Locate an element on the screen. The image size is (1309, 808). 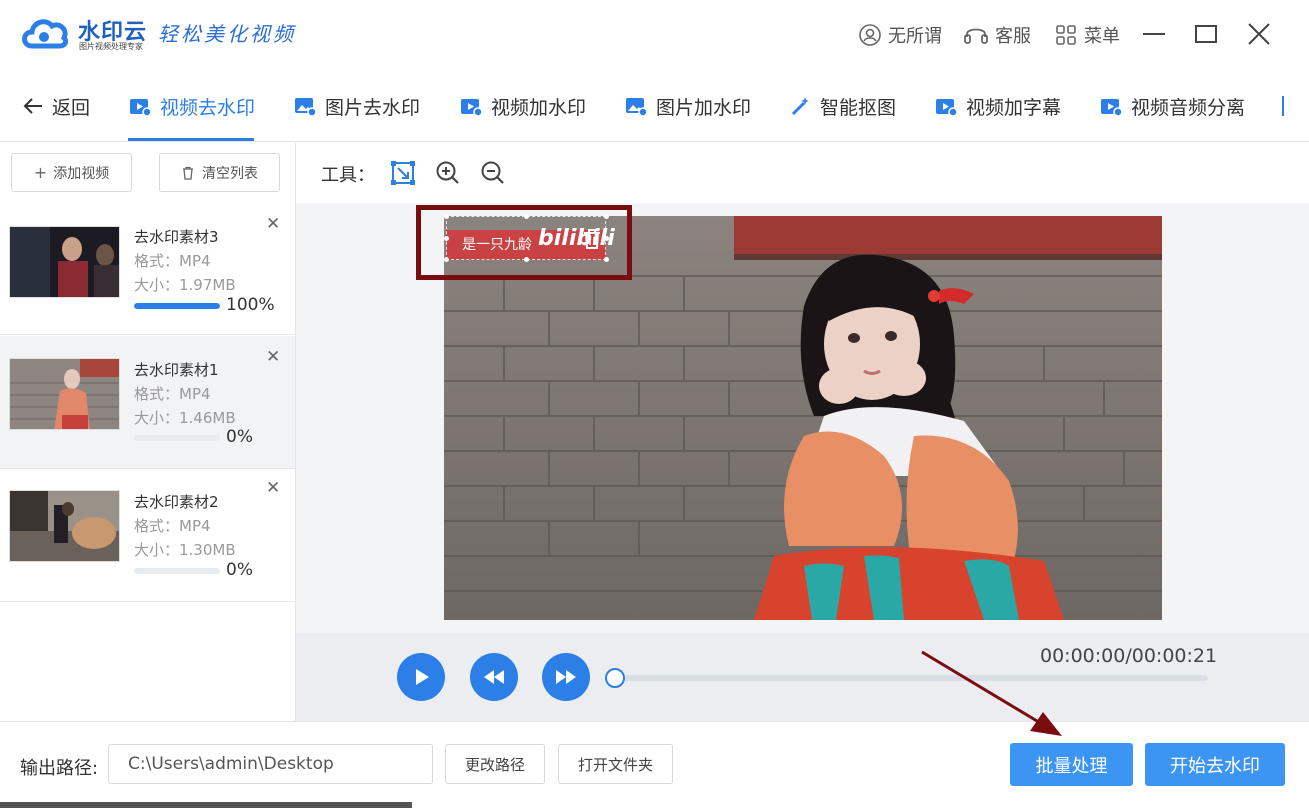
player-controls: 00:00:00/00:00:21 is located at coordinates (802, 677).